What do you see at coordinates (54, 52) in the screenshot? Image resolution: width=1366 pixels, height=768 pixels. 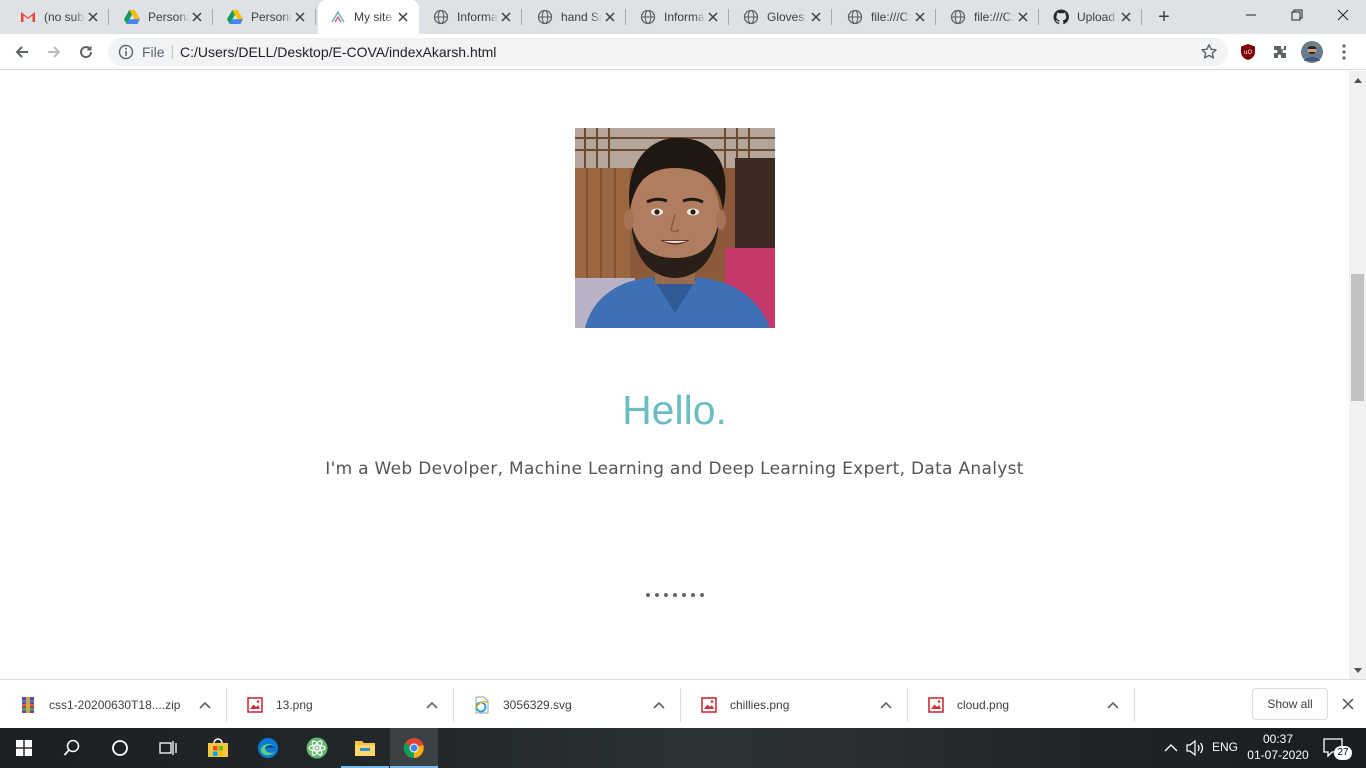 I see `forward-button` at bounding box center [54, 52].